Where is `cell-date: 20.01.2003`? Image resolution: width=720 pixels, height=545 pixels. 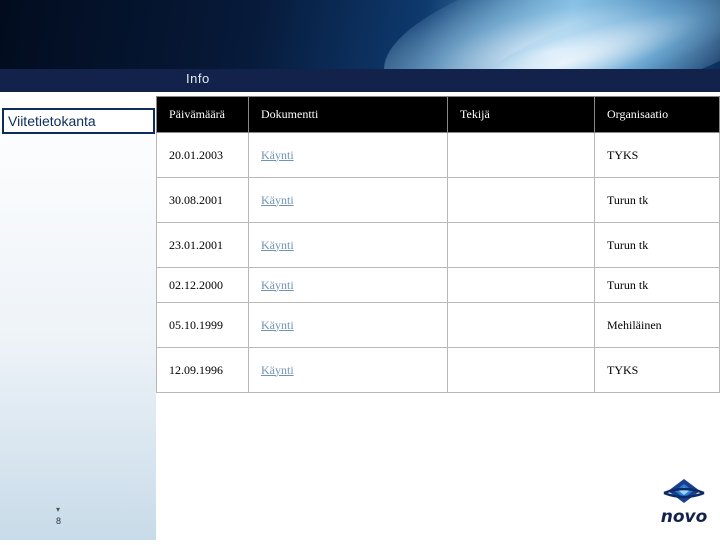 cell-date: 20.01.2003 is located at coordinates (202, 155).